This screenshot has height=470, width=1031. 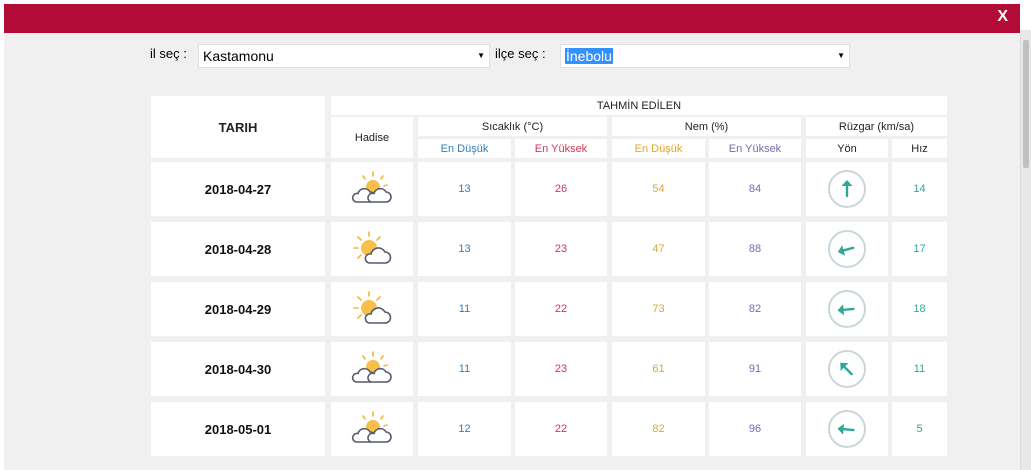 I want to click on close-button: X, so click(x=1002, y=17).